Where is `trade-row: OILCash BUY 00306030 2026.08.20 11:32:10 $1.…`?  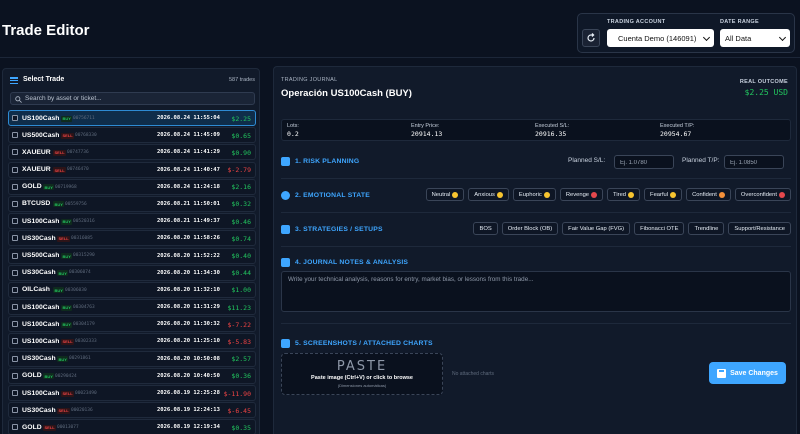
trade-row: OILCash BUY 00306030 2026.08.20 11:32:10 $1.… is located at coordinates (132, 289).